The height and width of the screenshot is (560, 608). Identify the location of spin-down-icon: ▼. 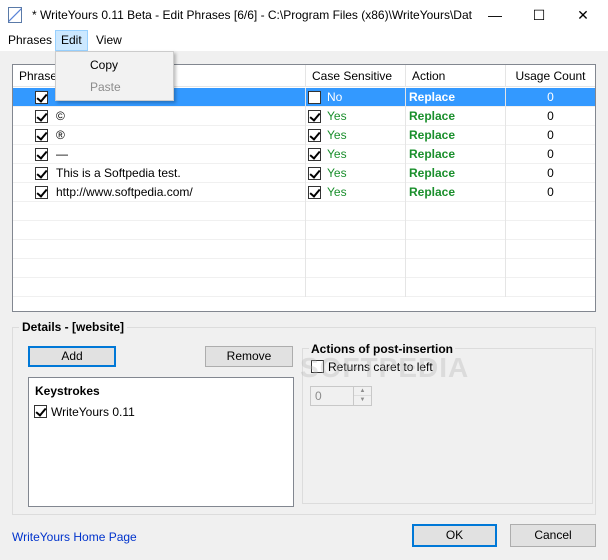
(362, 400).